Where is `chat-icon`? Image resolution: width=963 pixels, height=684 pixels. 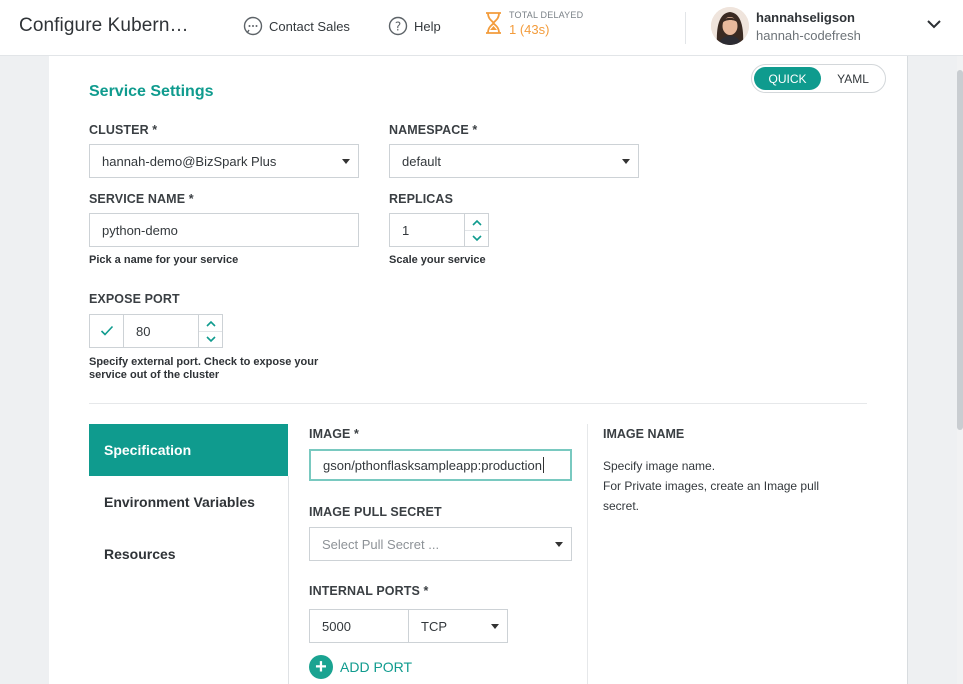 chat-icon is located at coordinates (253, 26).